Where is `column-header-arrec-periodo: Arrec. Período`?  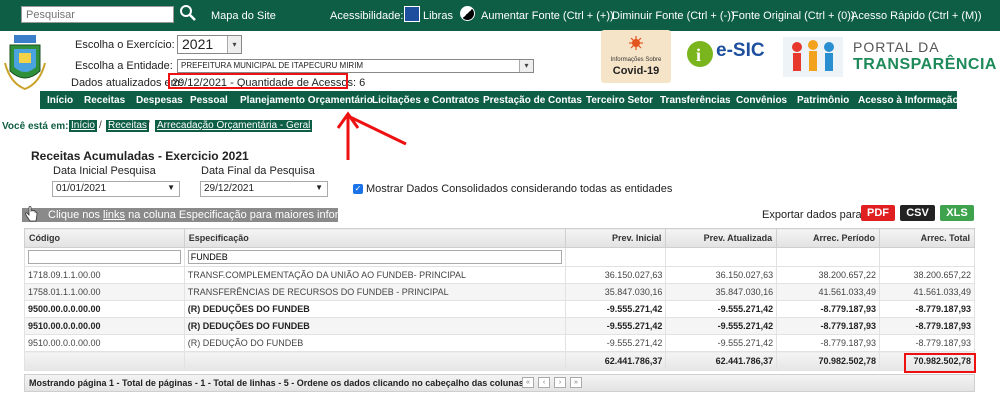
column-header-arrec-periodo: Arrec. Período is located at coordinates (828, 238).